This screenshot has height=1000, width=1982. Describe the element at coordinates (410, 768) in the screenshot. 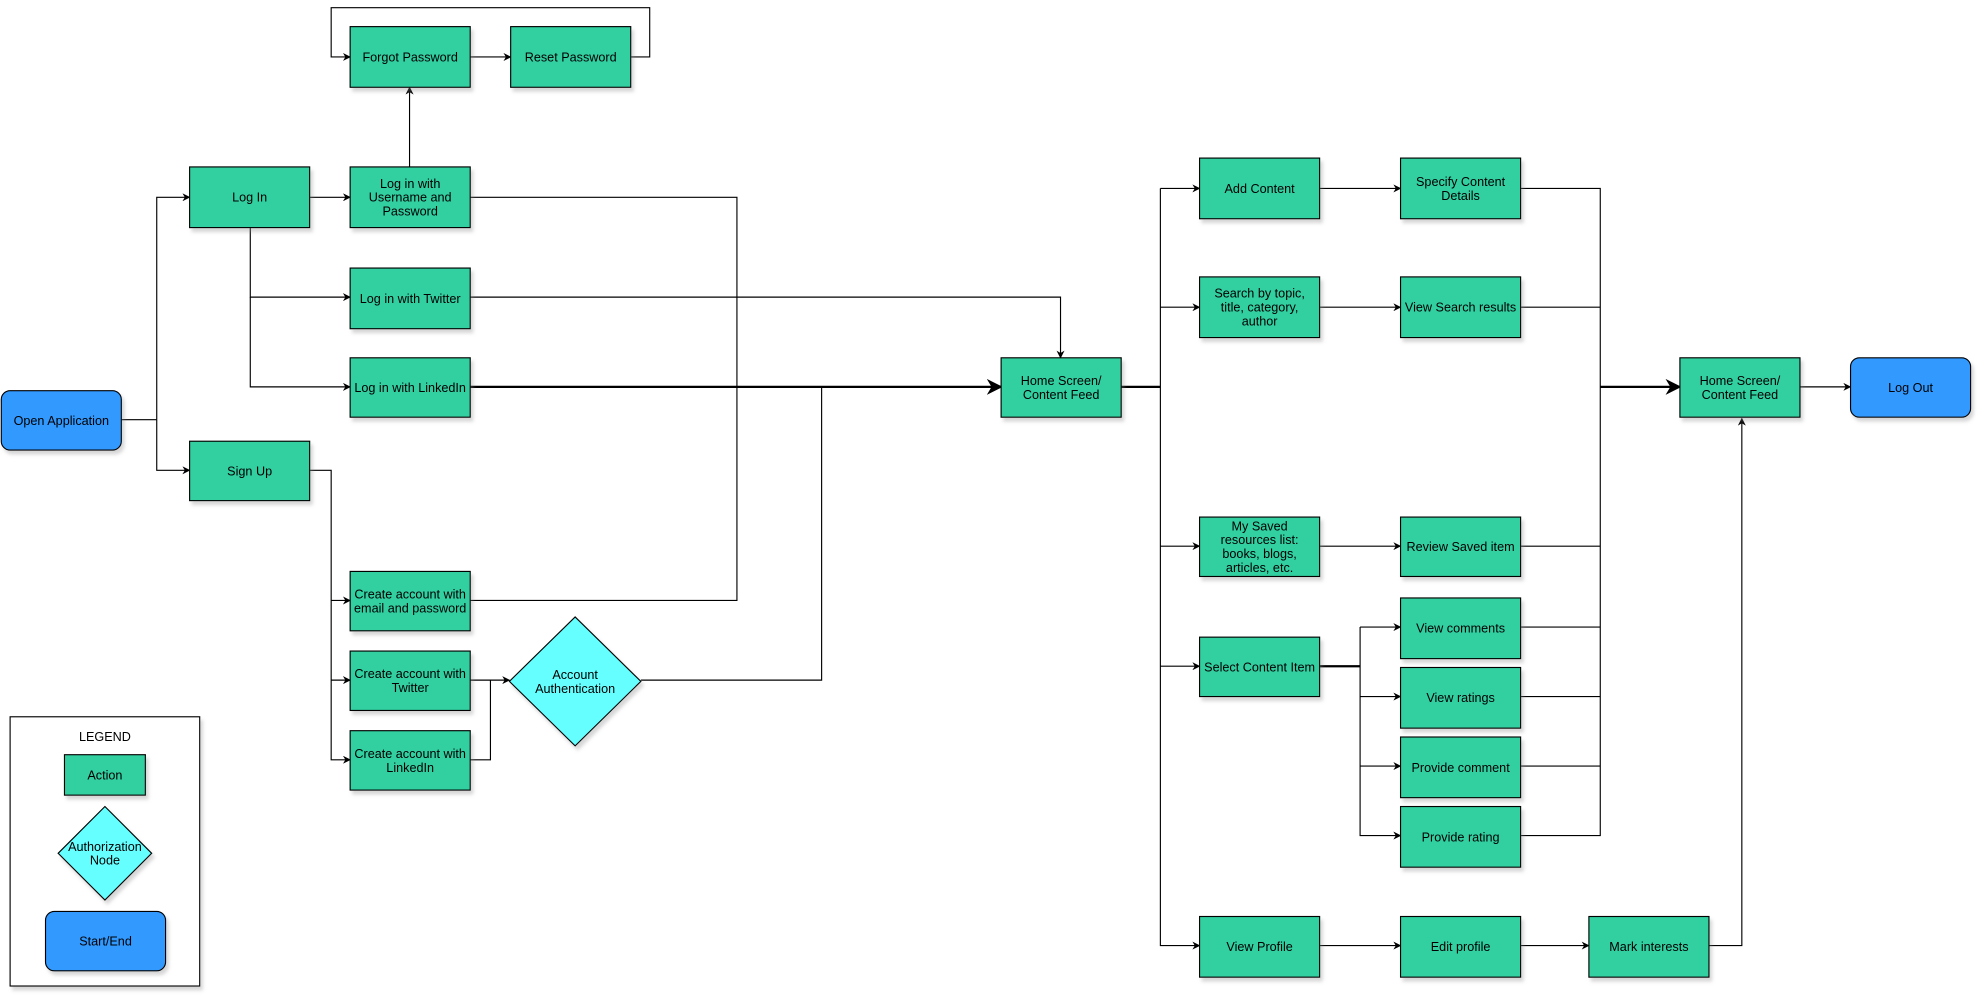

I see `label-line: LinkedIn` at that location.